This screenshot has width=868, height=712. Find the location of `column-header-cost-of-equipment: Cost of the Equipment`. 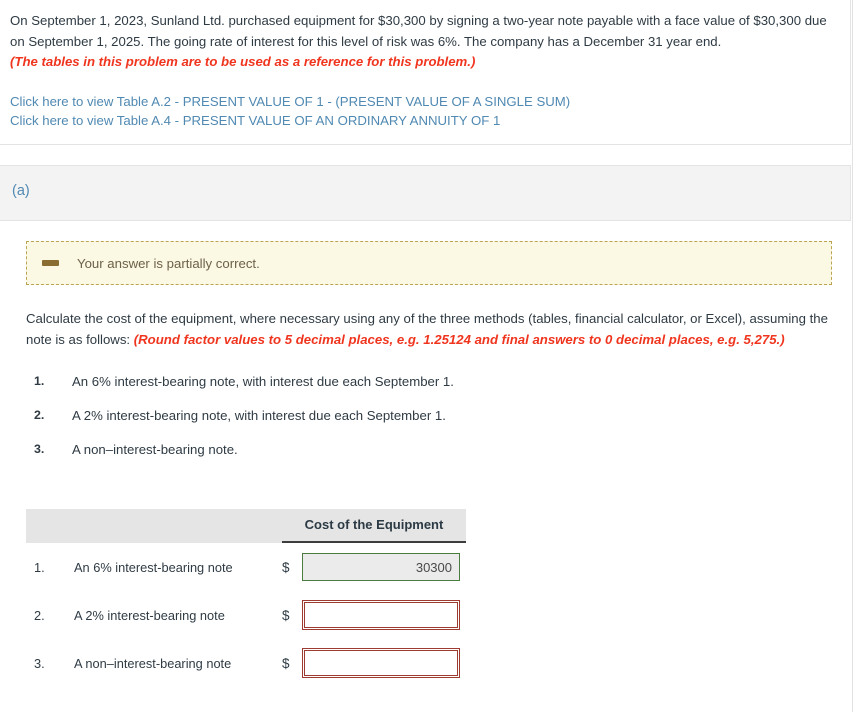

column-header-cost-of-equipment: Cost of the Equipment is located at coordinates (374, 526).